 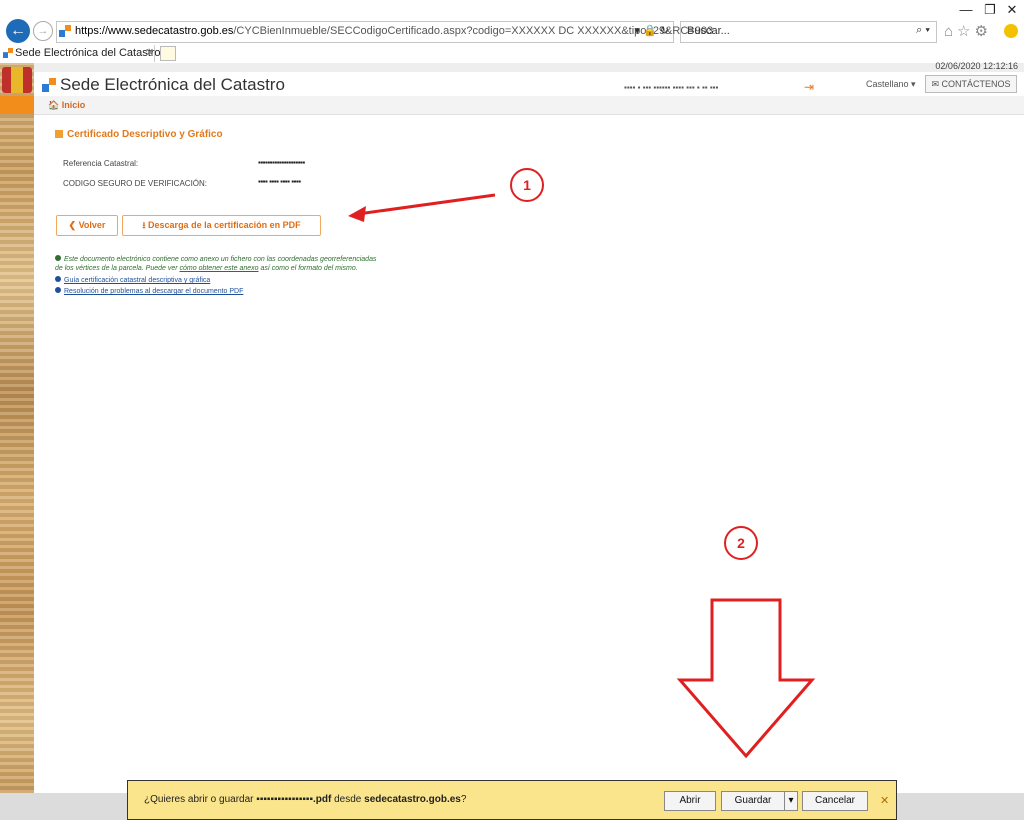 What do you see at coordinates (308, 268) in the screenshot?
I see `info-line2-post: así como el formato del mismo.` at bounding box center [308, 268].